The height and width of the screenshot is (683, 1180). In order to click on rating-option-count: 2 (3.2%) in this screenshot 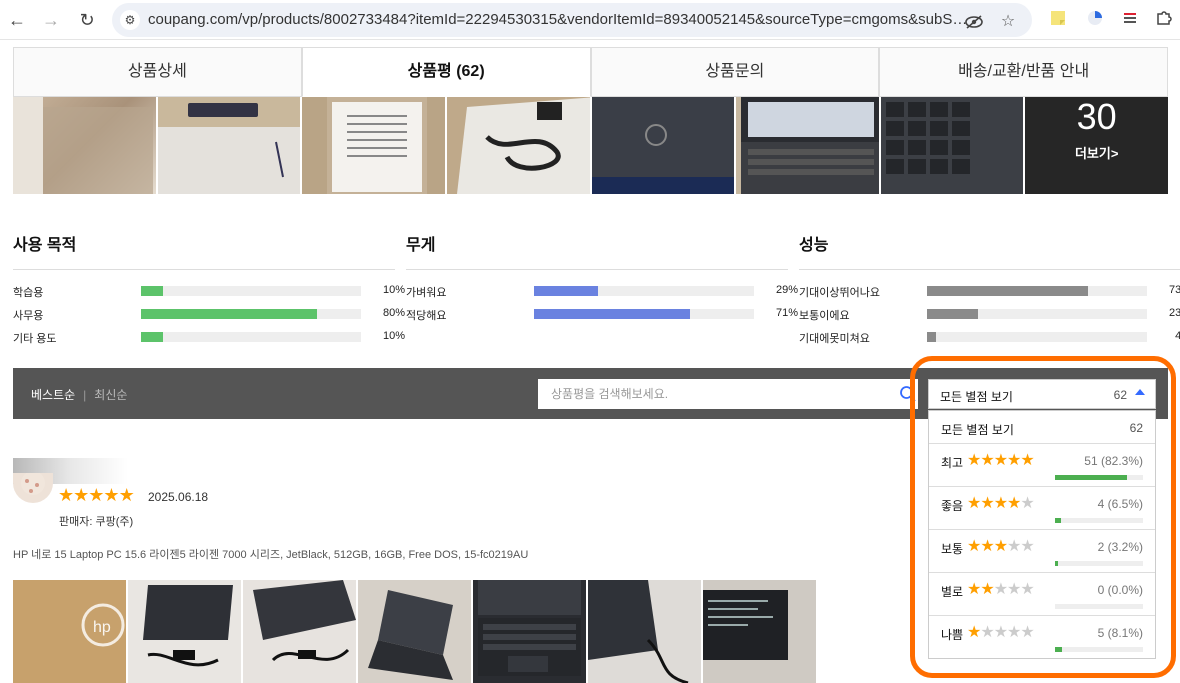, I will do `click(1120, 547)`.